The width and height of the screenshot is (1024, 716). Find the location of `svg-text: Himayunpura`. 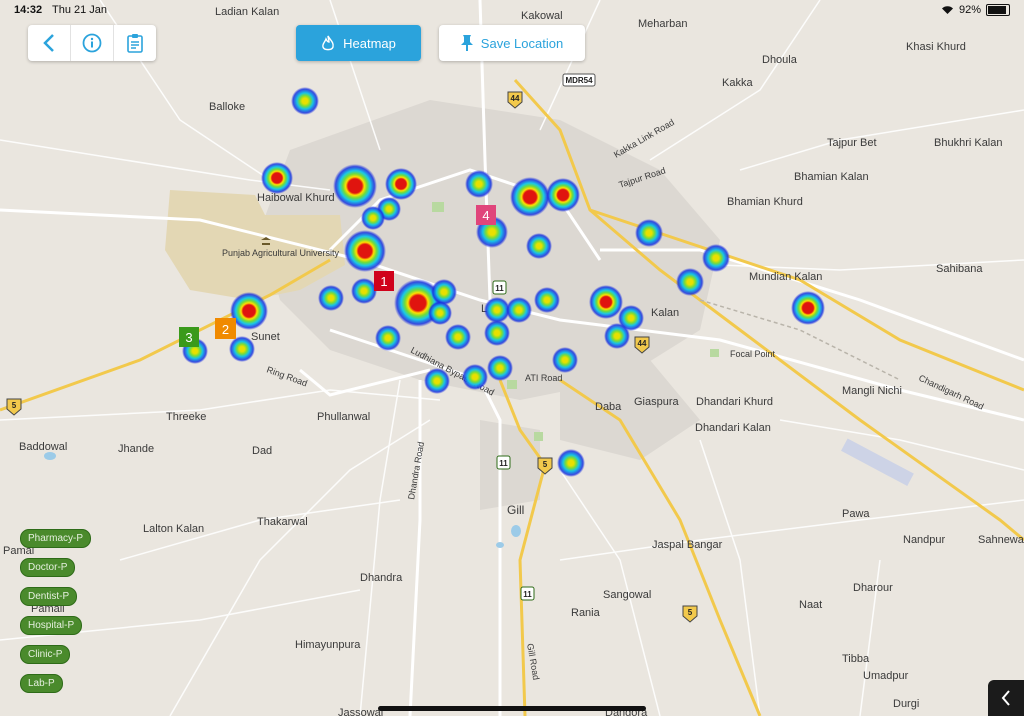

svg-text: Himayunpura is located at coordinates (328, 645).